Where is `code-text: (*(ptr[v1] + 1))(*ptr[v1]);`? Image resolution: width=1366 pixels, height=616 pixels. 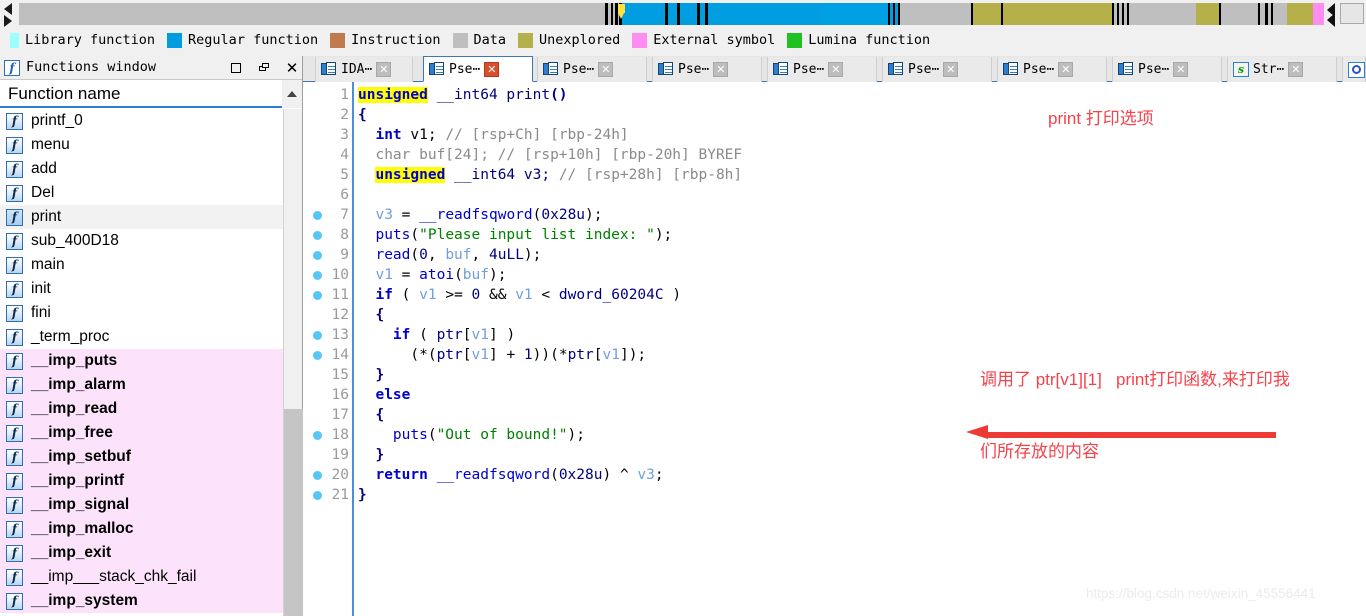 code-text: (*(ptr[v1] + 1))(*ptr[v1]); is located at coordinates (502, 355).